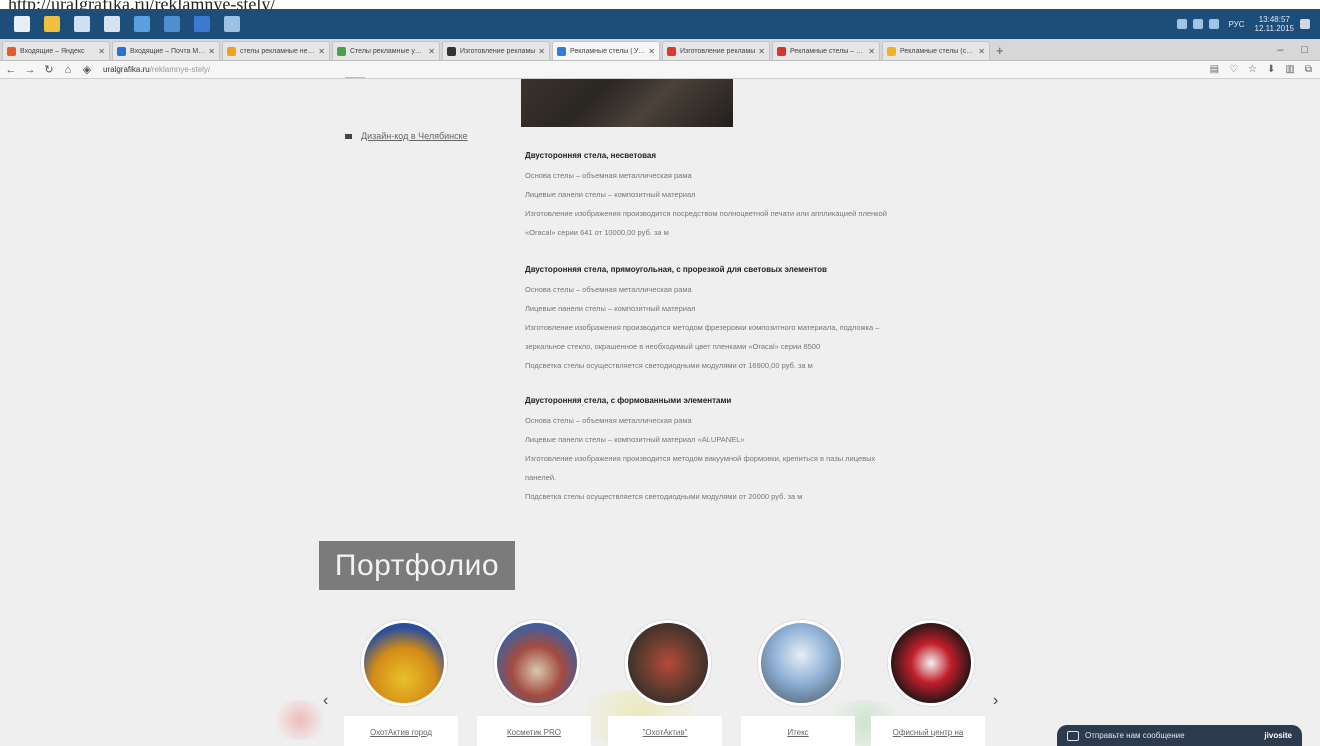 The height and width of the screenshot is (746, 1320). Describe the element at coordinates (49, 69) in the screenshot. I see `reload-icon: ↻` at that location.